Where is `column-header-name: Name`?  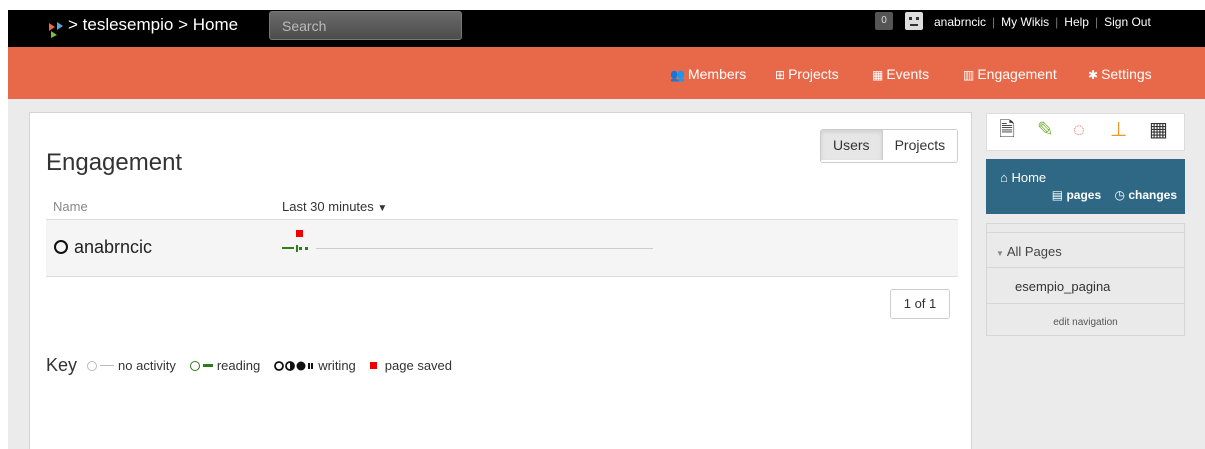
column-header-name: Name is located at coordinates (70, 206).